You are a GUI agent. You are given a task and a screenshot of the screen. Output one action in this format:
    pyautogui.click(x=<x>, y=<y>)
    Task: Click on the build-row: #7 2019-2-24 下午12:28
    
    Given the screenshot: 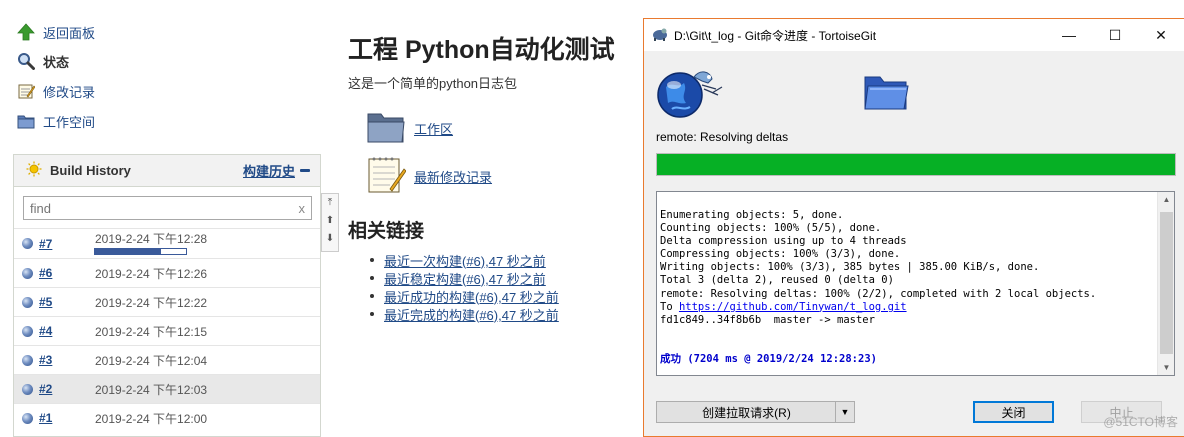 What is the action you would take?
    pyautogui.click(x=167, y=243)
    